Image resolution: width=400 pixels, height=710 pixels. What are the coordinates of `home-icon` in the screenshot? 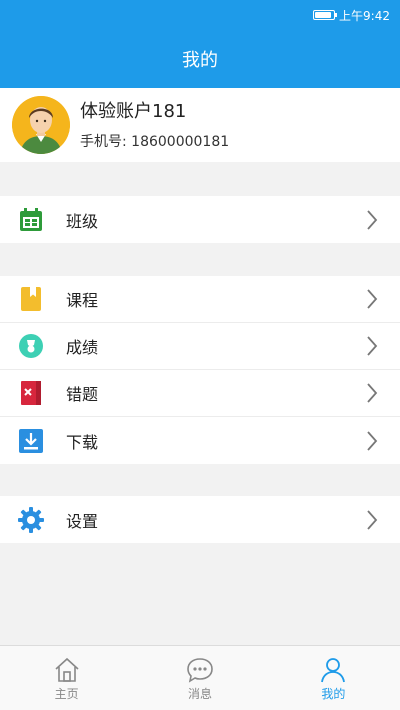 It's located at (67, 669).